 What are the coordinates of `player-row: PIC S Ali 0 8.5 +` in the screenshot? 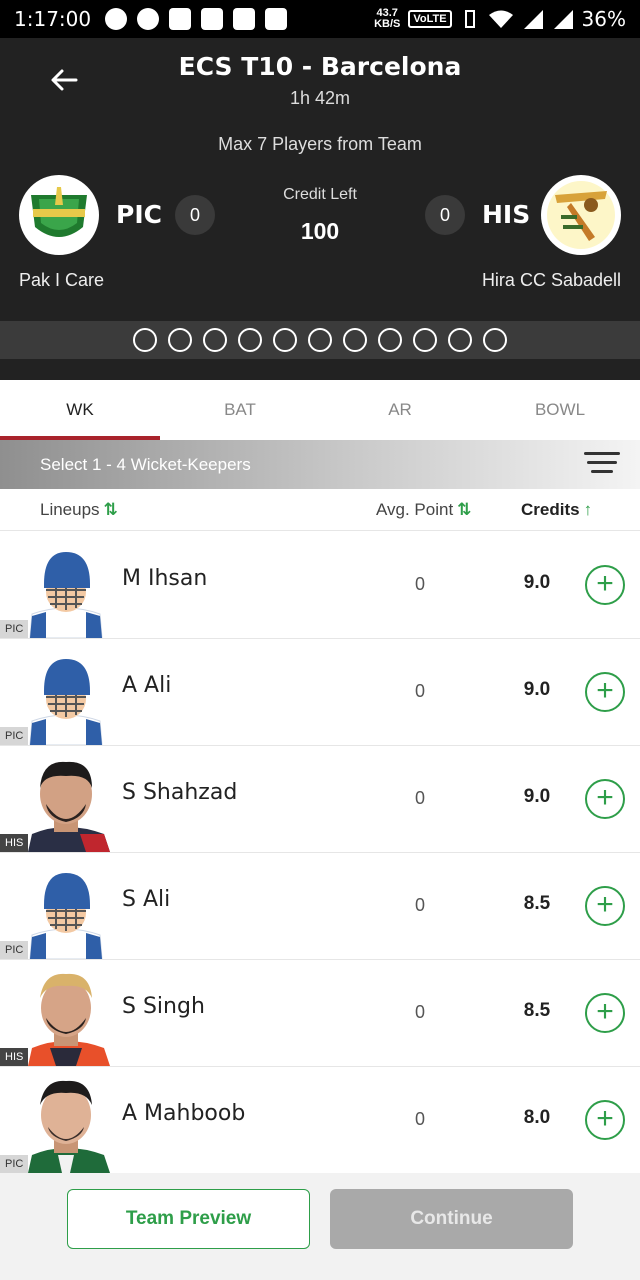 It's located at (320, 906).